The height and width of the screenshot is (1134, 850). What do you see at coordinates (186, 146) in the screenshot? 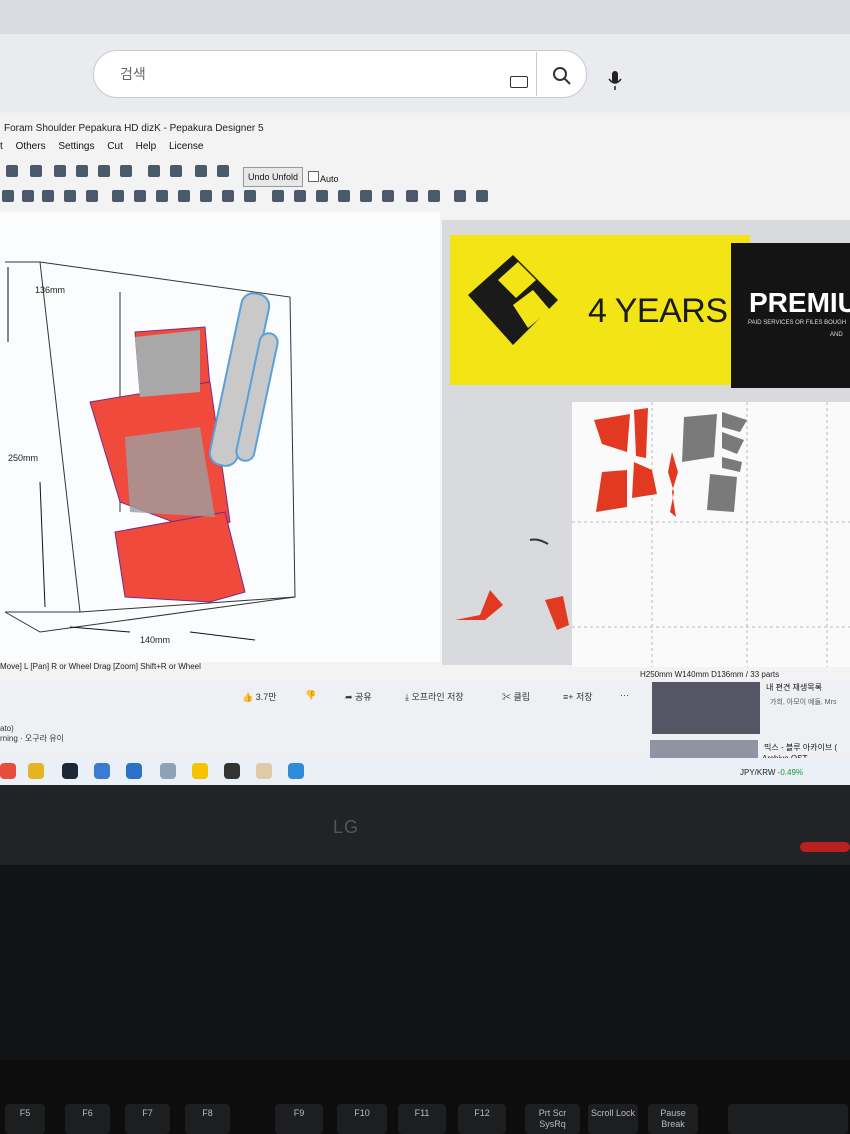
I see `menu-item-license: License` at bounding box center [186, 146].